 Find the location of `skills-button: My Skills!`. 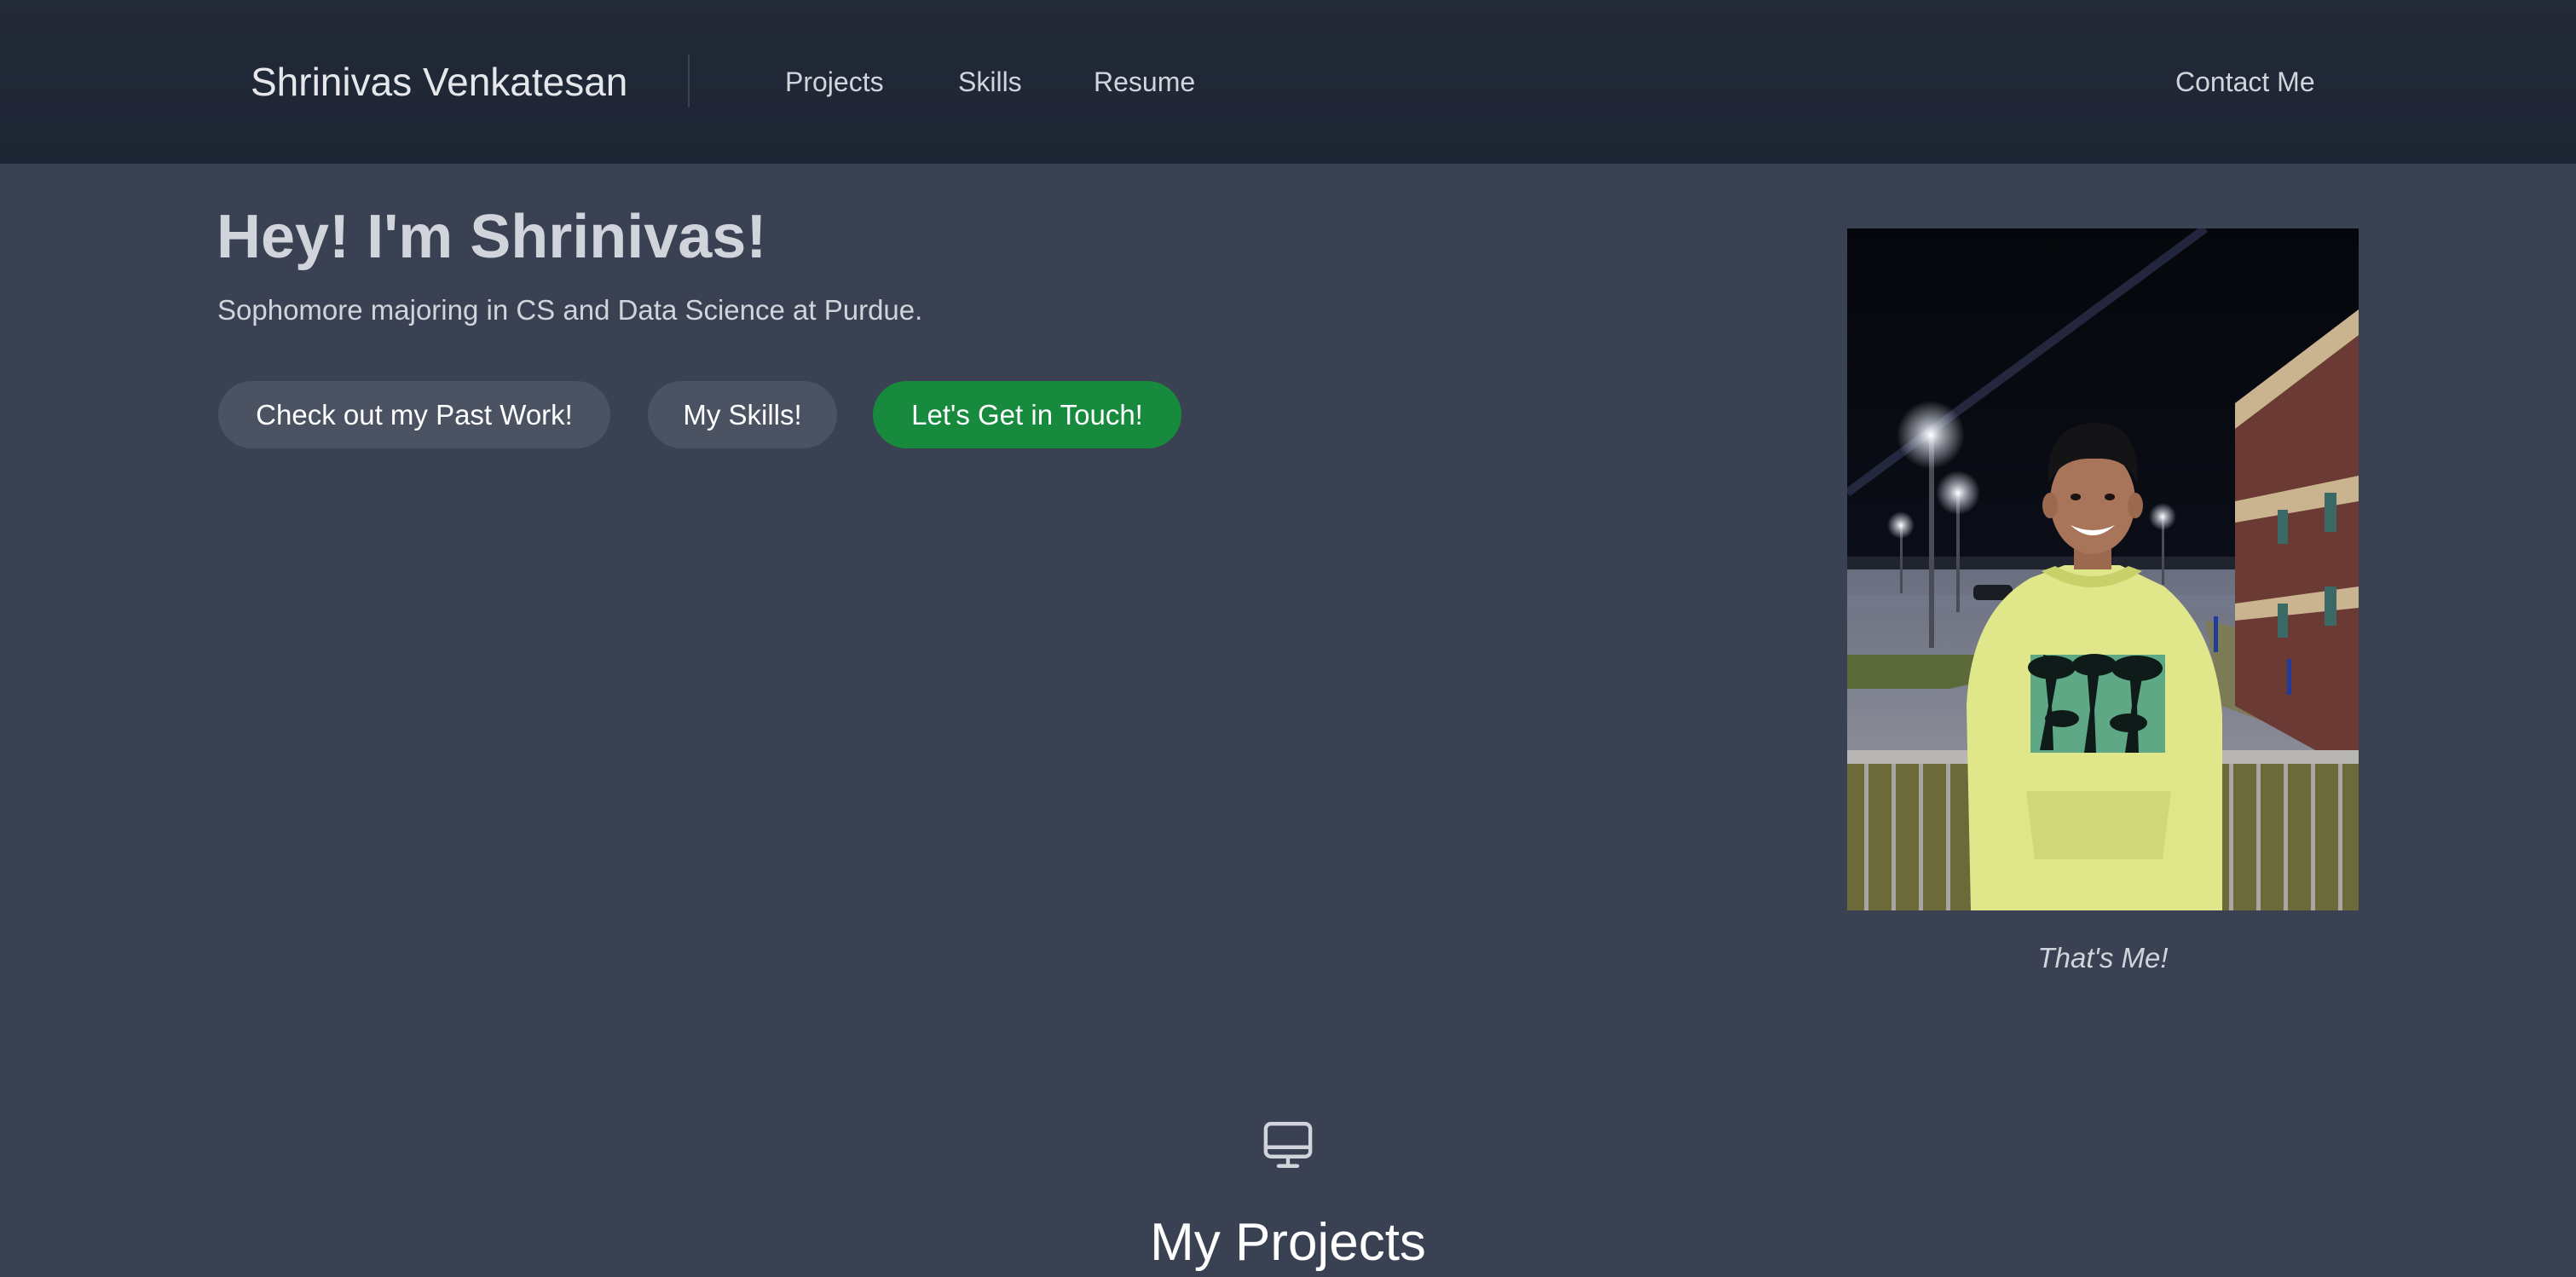

skills-button: My Skills! is located at coordinates (742, 414).